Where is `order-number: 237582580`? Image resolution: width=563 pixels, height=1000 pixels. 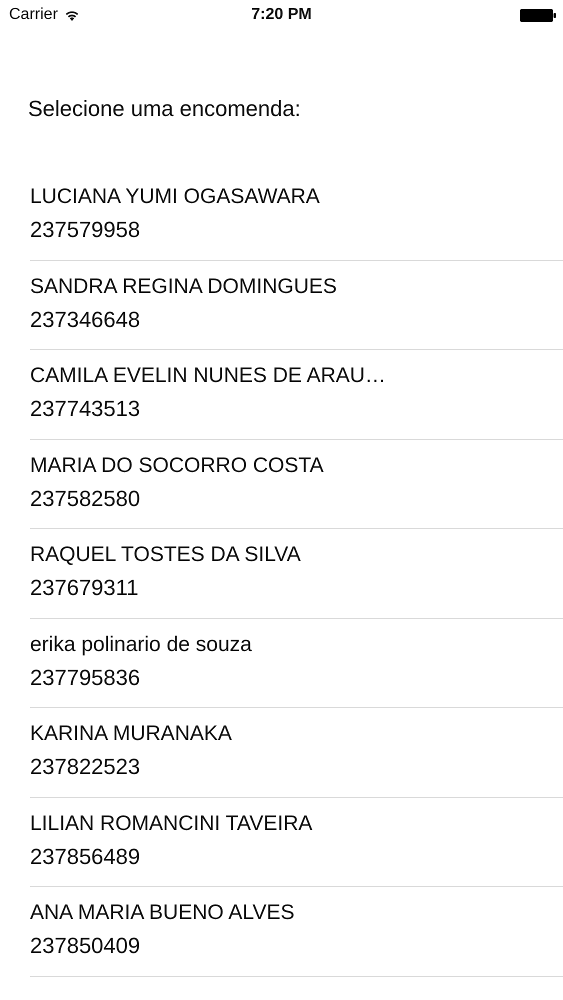
order-number: 237582580 is located at coordinates (85, 498).